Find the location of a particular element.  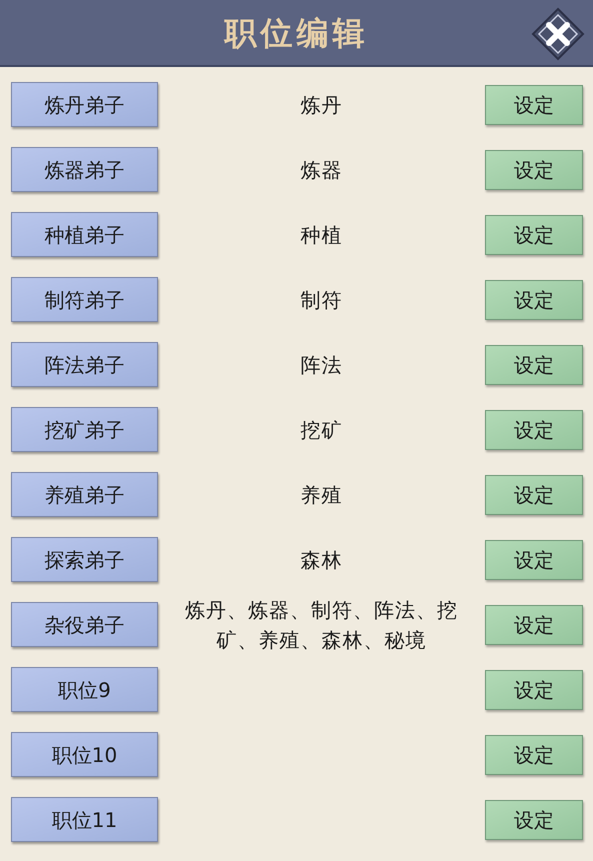

duties-text: 养殖 is located at coordinates (322, 495).